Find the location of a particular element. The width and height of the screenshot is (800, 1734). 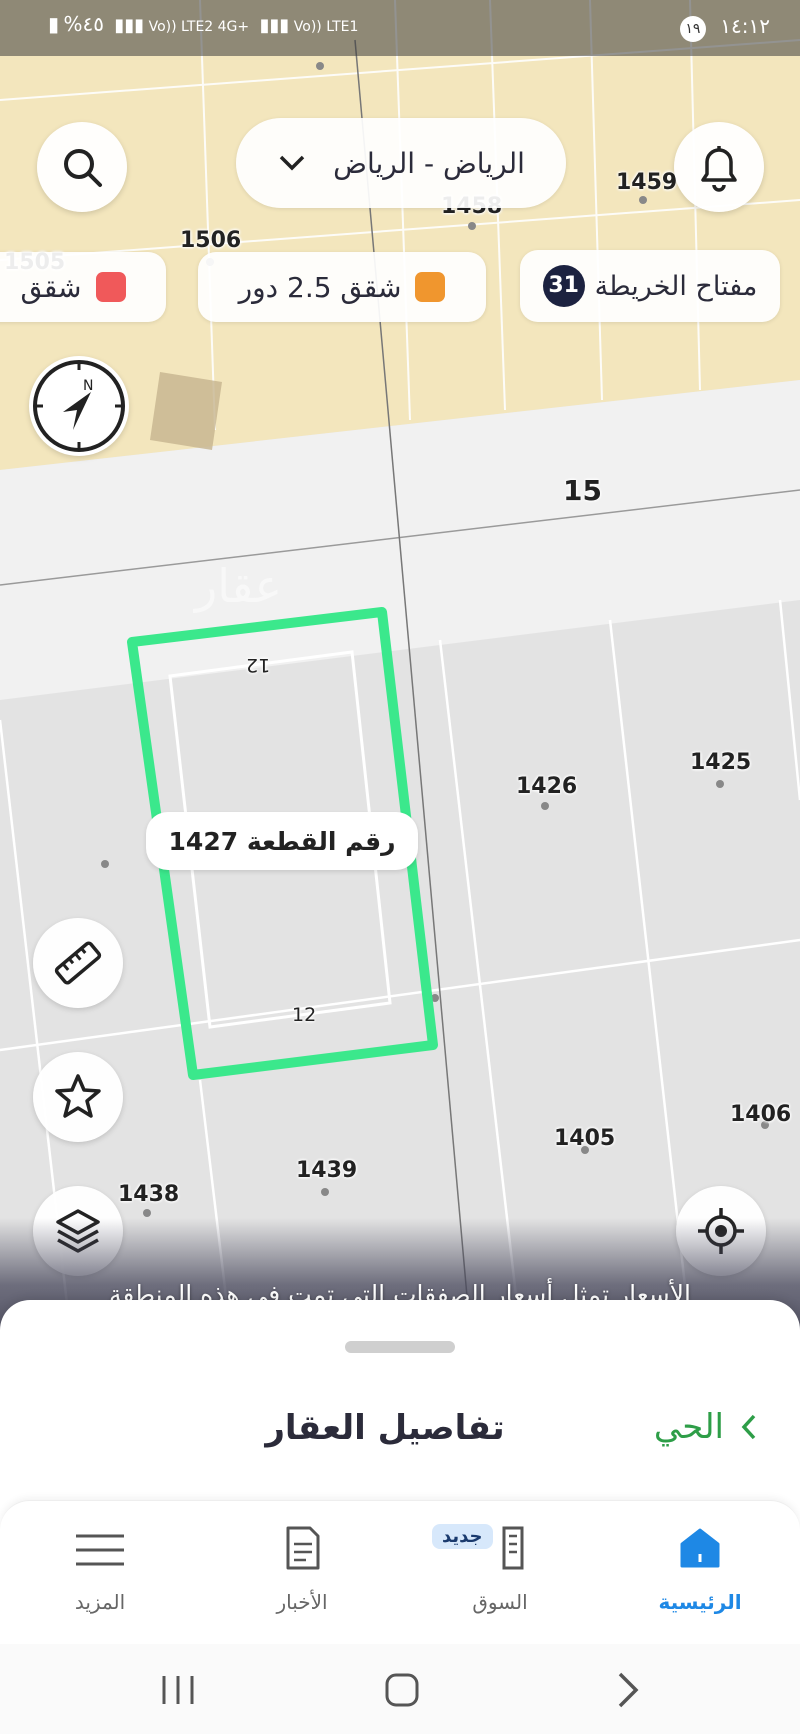

neighborhood-link: الحي is located at coordinates (695, 1427).